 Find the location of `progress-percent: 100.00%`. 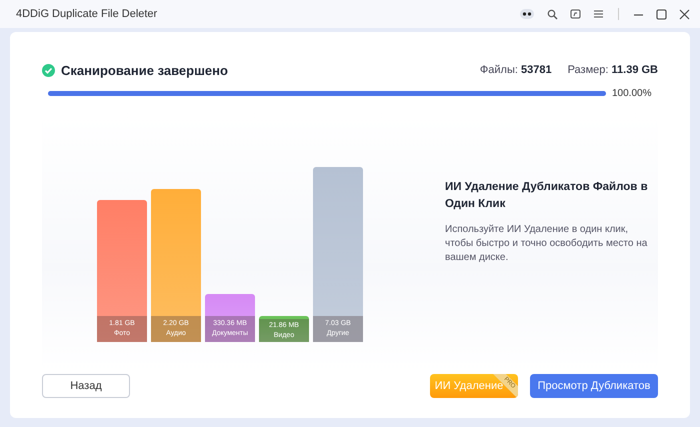

progress-percent: 100.00% is located at coordinates (632, 93).